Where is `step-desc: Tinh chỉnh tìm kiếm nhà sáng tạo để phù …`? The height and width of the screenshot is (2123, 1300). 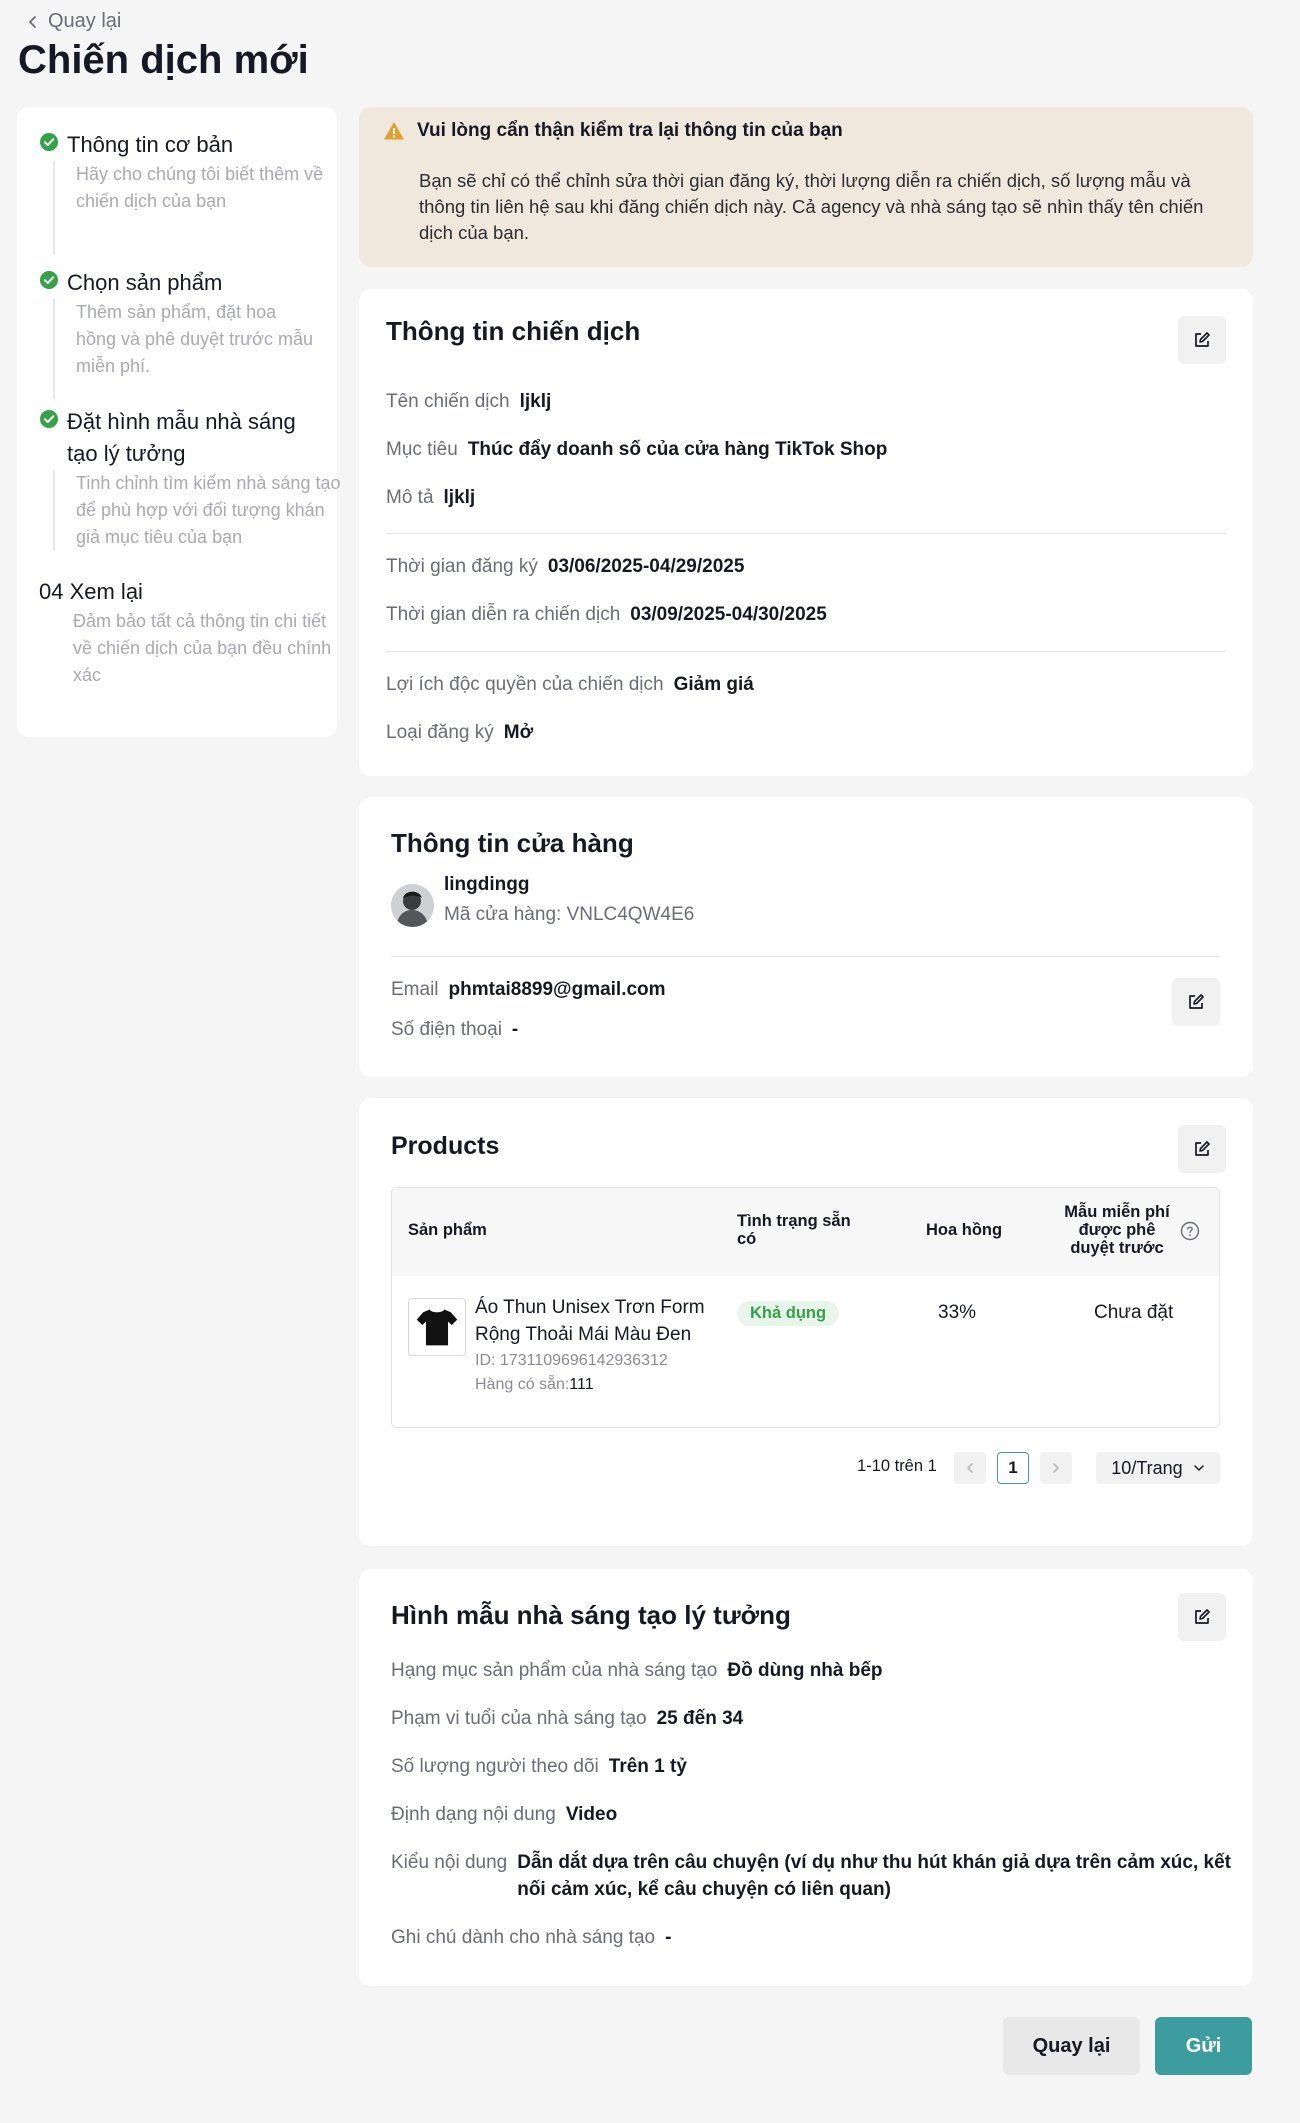
step-desc: Tinh chỉnh tìm kiếm nhà sáng tạo để phù … is located at coordinates (198, 510).